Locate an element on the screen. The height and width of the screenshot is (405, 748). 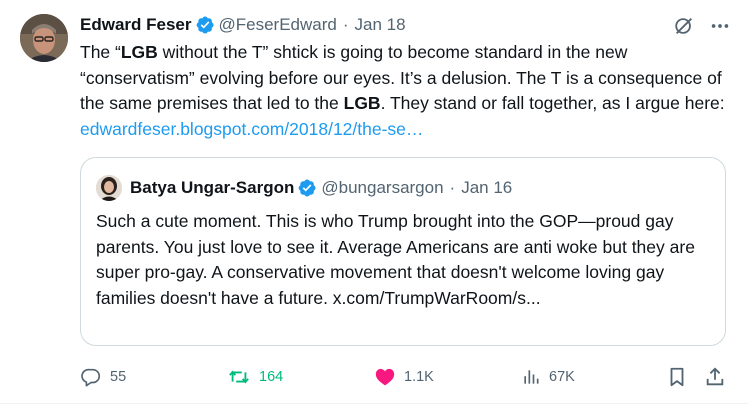
heart-icon is located at coordinates (385, 377).